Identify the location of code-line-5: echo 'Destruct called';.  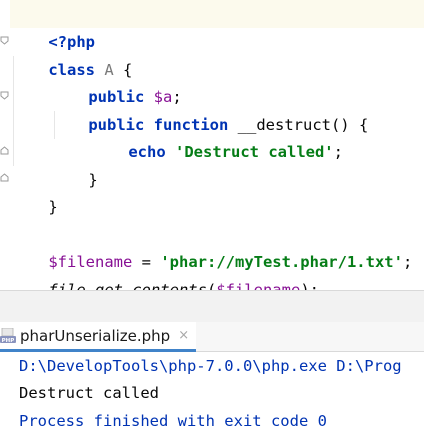
(217, 135).